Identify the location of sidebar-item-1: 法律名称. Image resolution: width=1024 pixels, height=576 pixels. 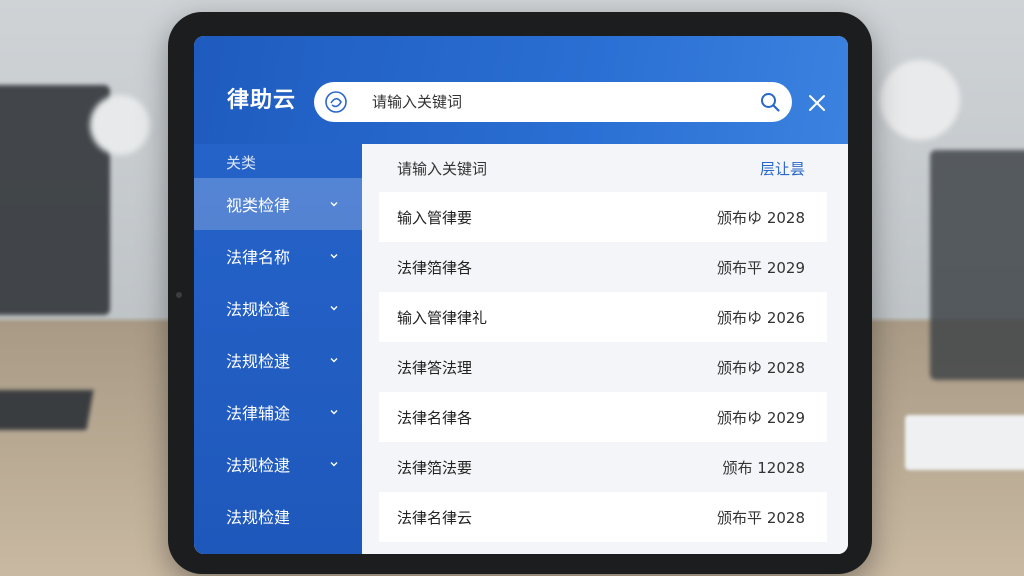
(278, 256).